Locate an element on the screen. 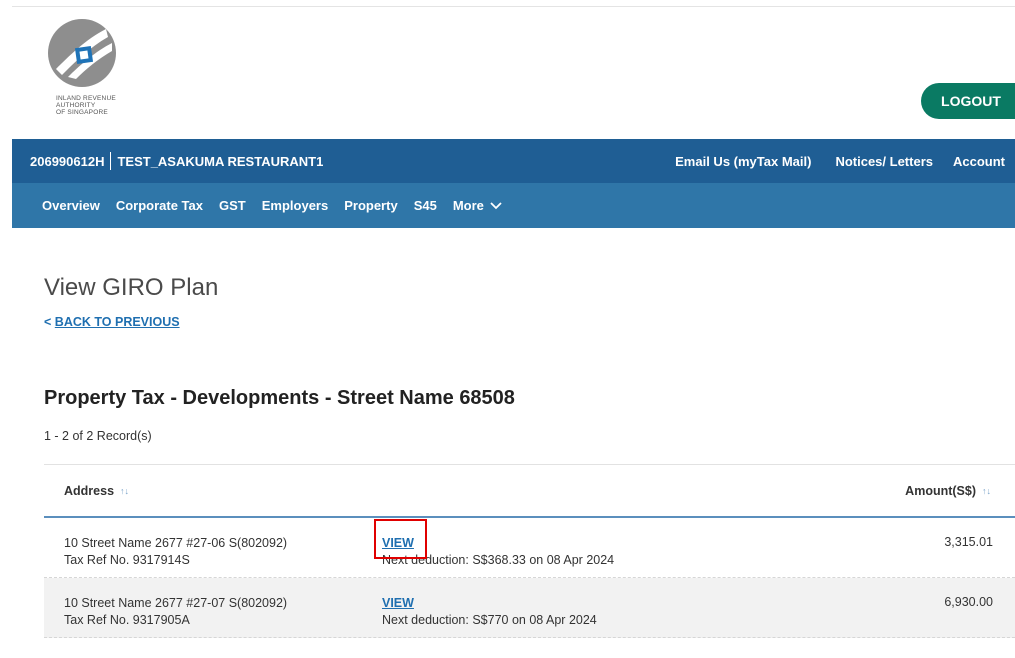 The width and height of the screenshot is (1015, 658). address-column-header: Address ↑↓ is located at coordinates (96, 491).